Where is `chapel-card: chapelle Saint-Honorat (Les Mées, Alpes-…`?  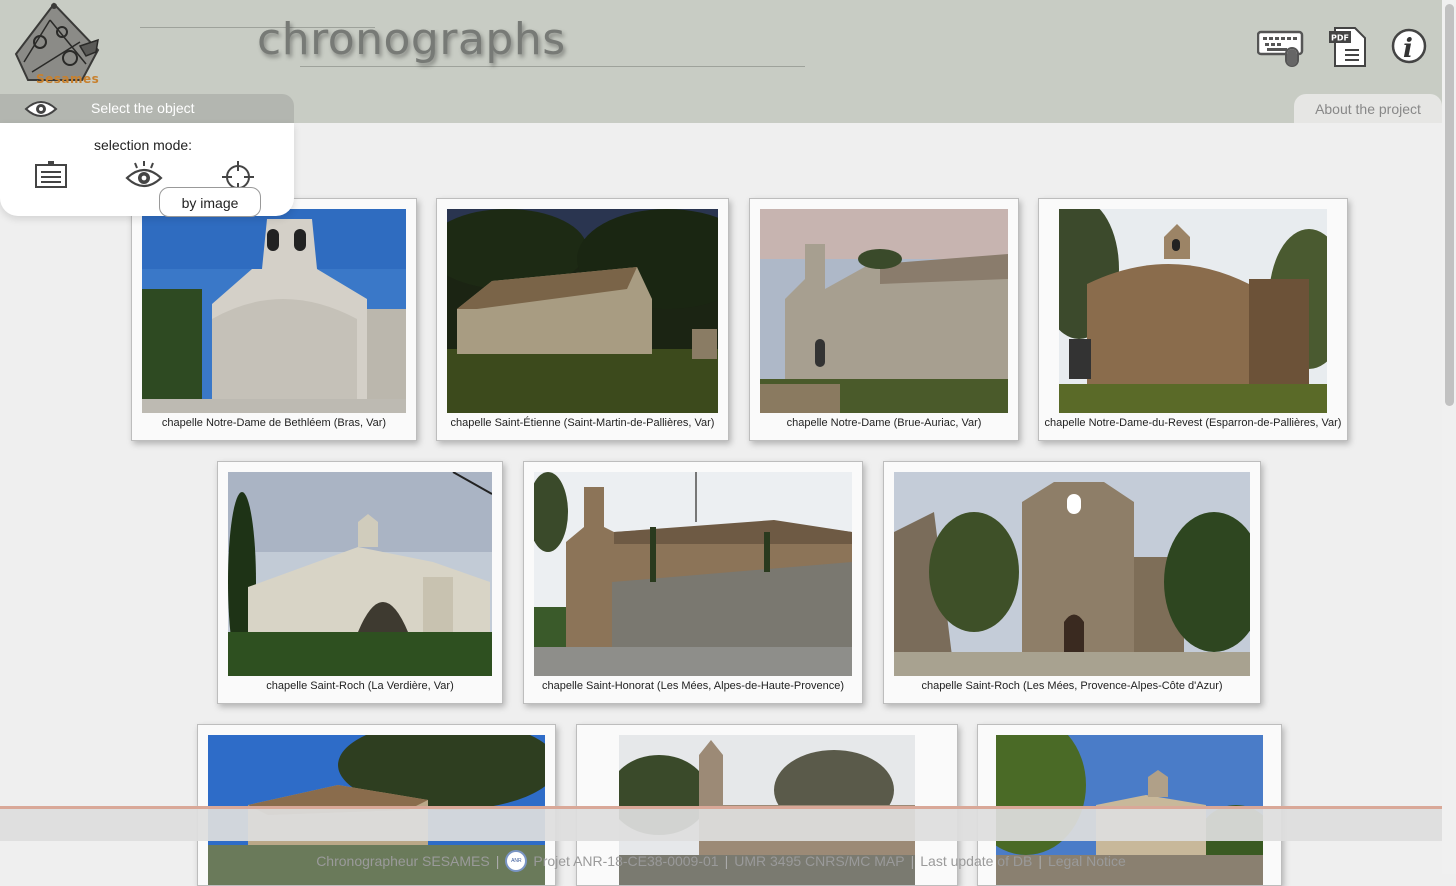
chapel-card: chapelle Saint-Honorat (Les Mées, Alpes-… is located at coordinates (693, 582).